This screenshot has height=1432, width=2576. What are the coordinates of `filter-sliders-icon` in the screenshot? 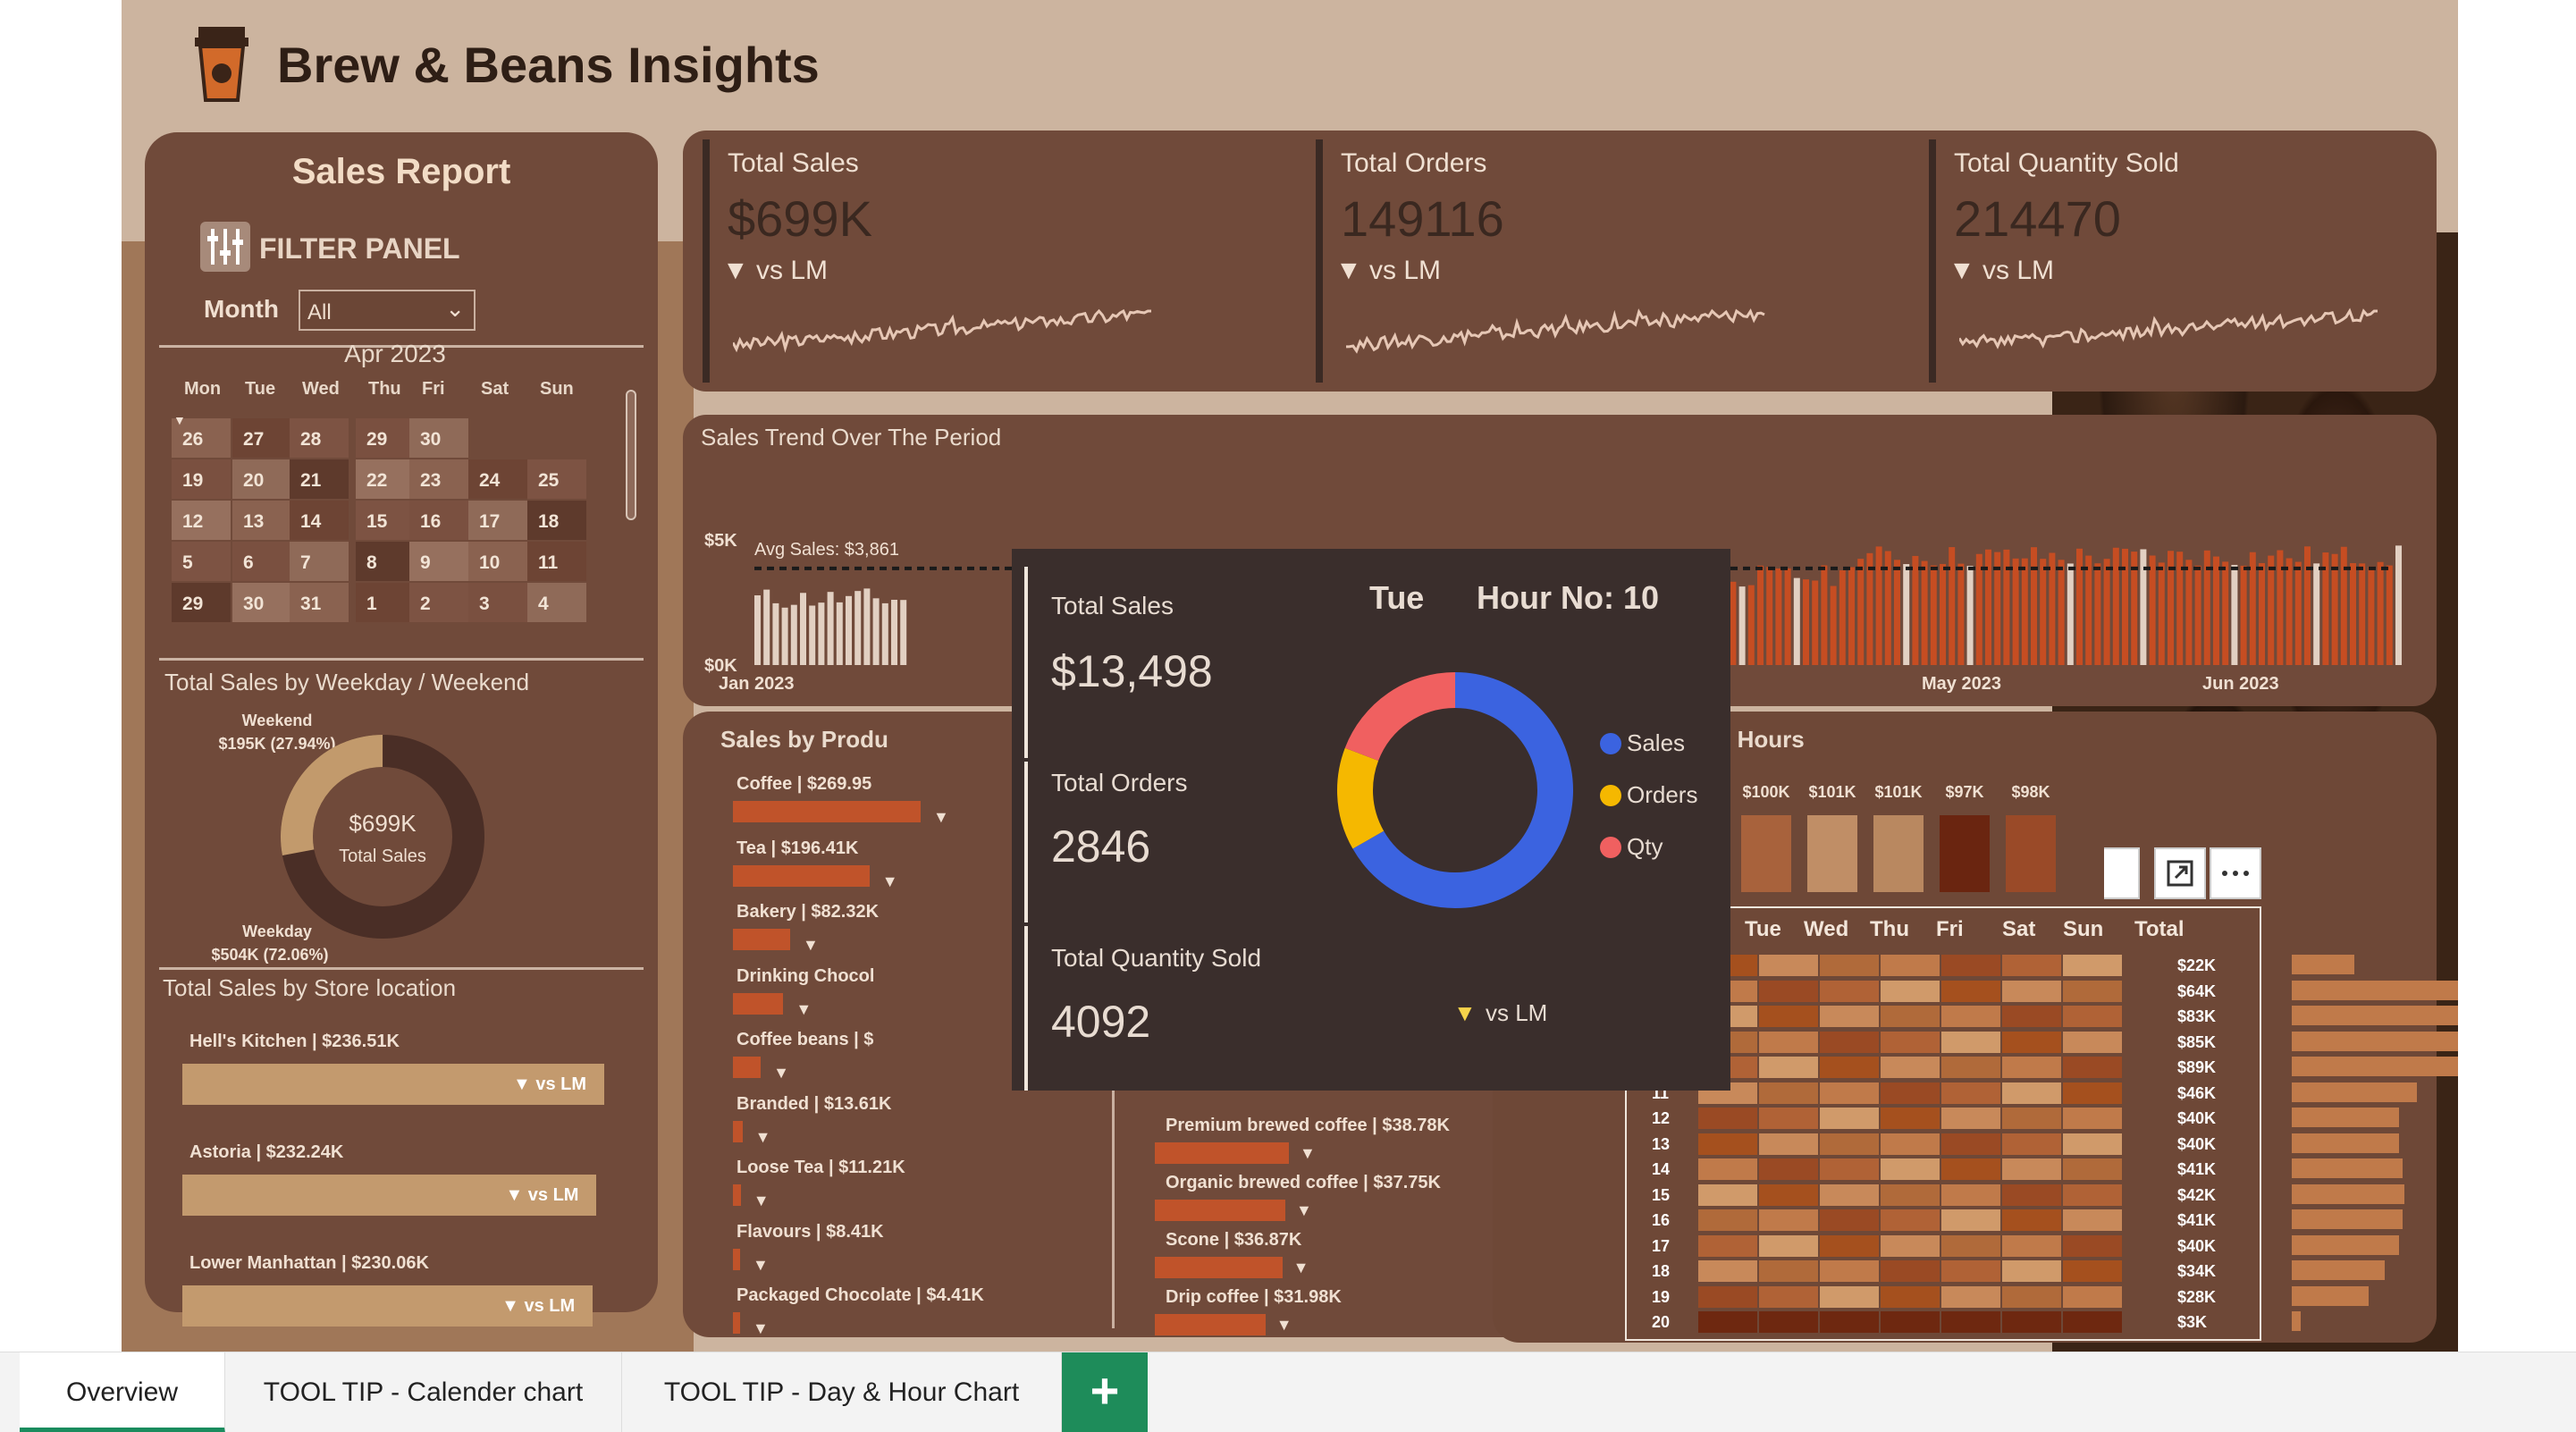 It's located at (225, 247).